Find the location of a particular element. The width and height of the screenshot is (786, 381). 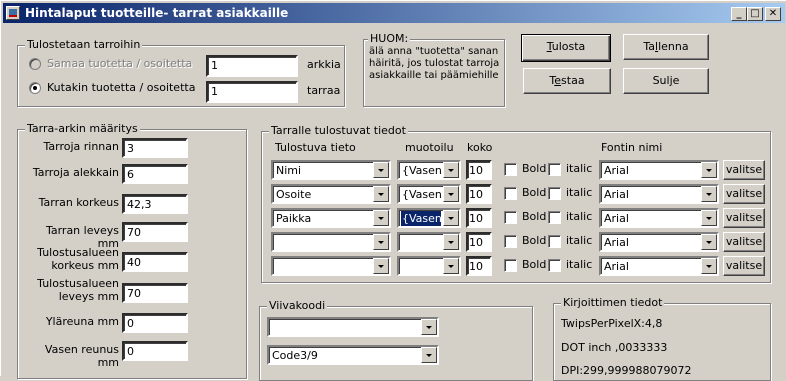

maximize-button: □ is located at coordinates (755, 14).